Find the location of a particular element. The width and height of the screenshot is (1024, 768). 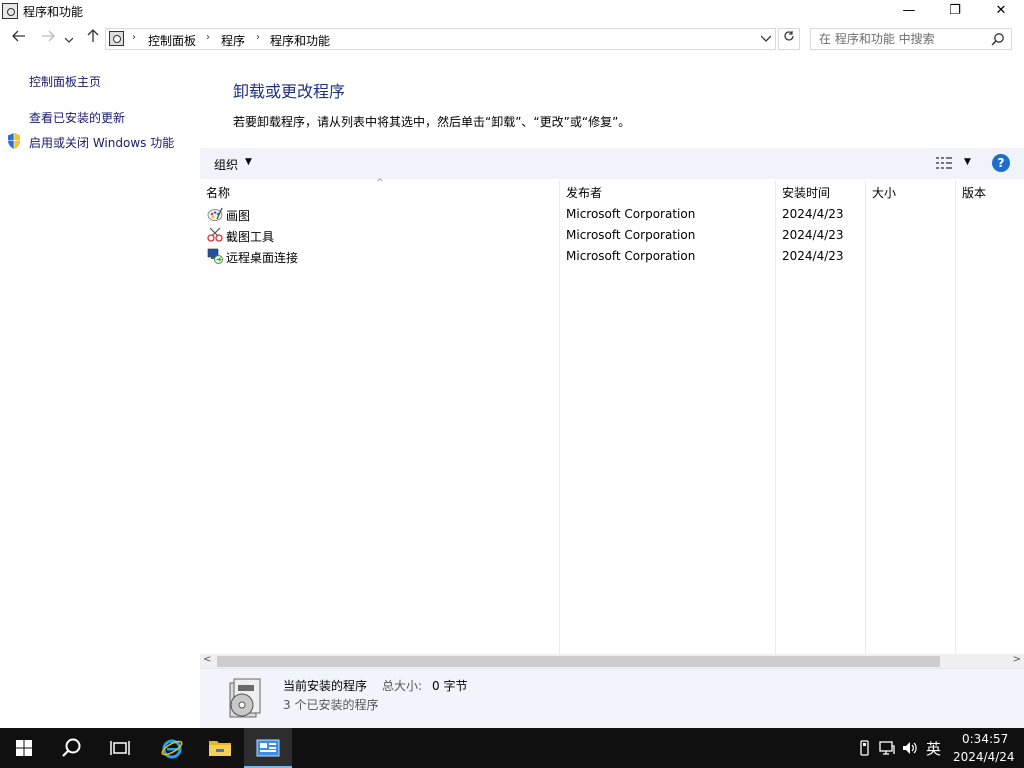

back-arrow-icon is located at coordinates (18, 36).